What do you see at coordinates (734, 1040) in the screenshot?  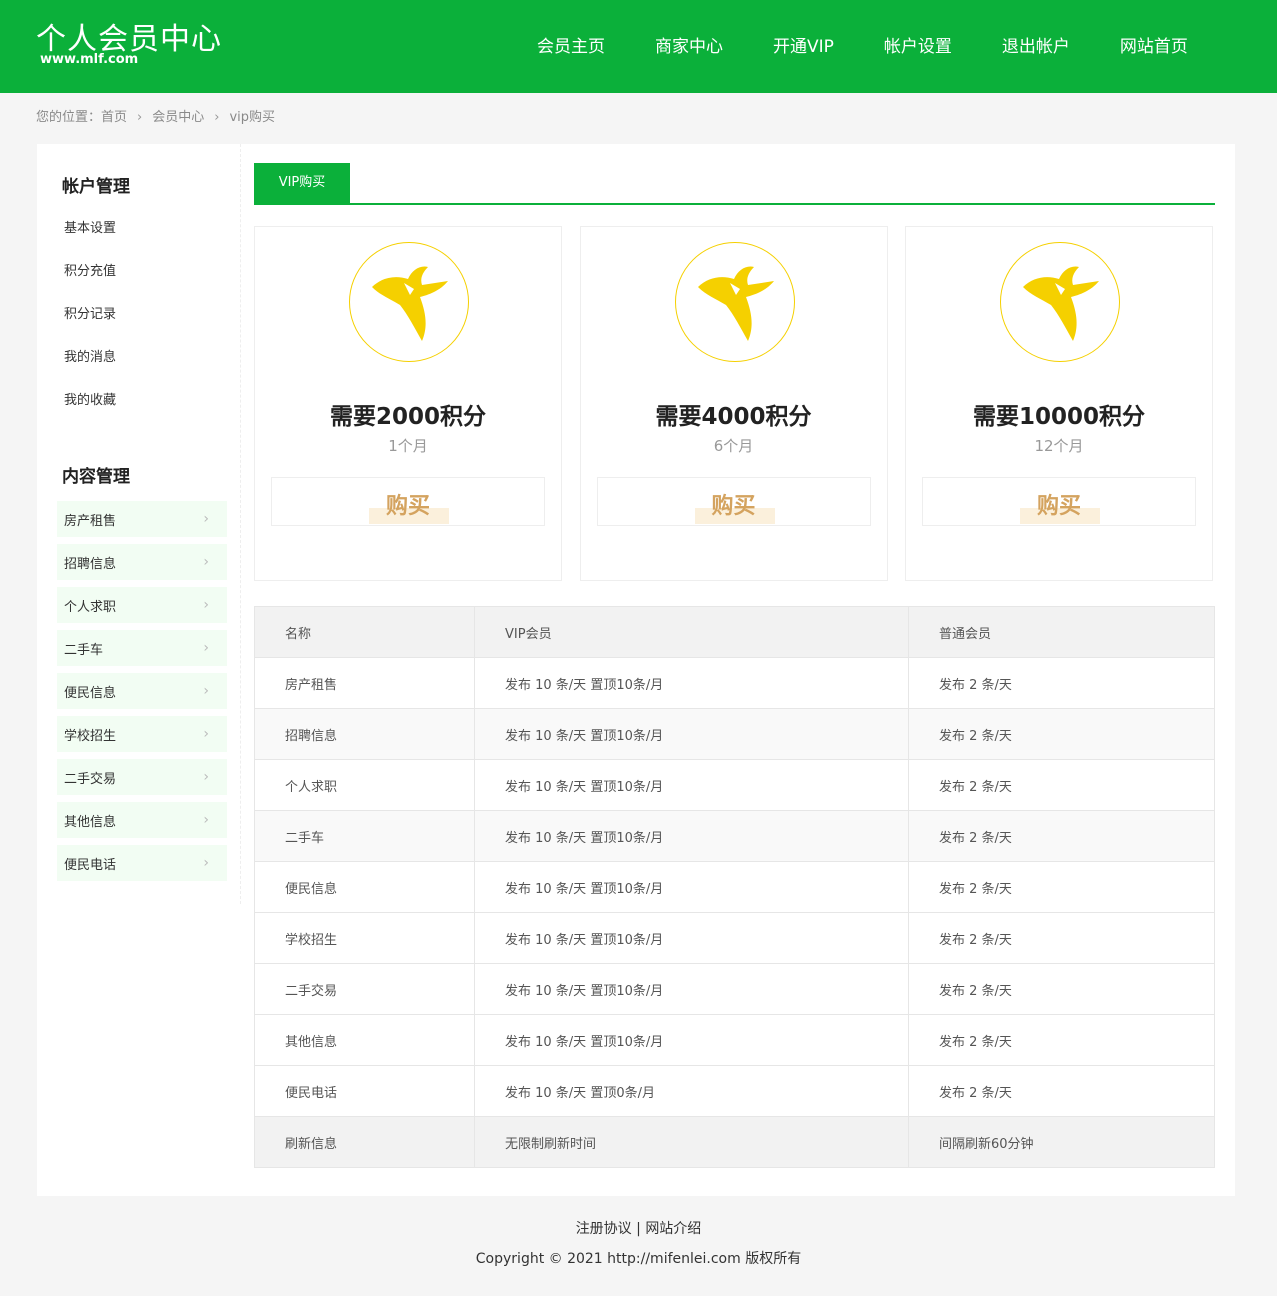 I see `table-row: 其他信息 发布 10 条/天 置顶10条/月 发布 2 条/天` at bounding box center [734, 1040].